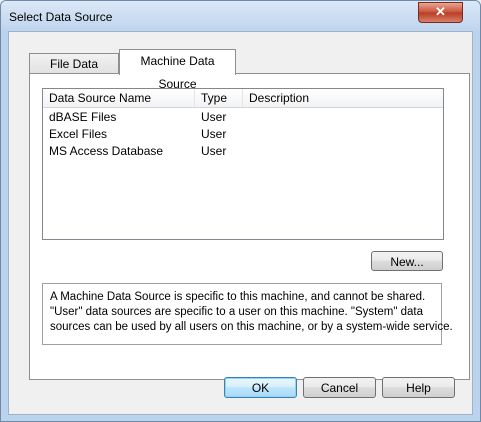  I want to click on column-header-description: Description, so click(343, 98).